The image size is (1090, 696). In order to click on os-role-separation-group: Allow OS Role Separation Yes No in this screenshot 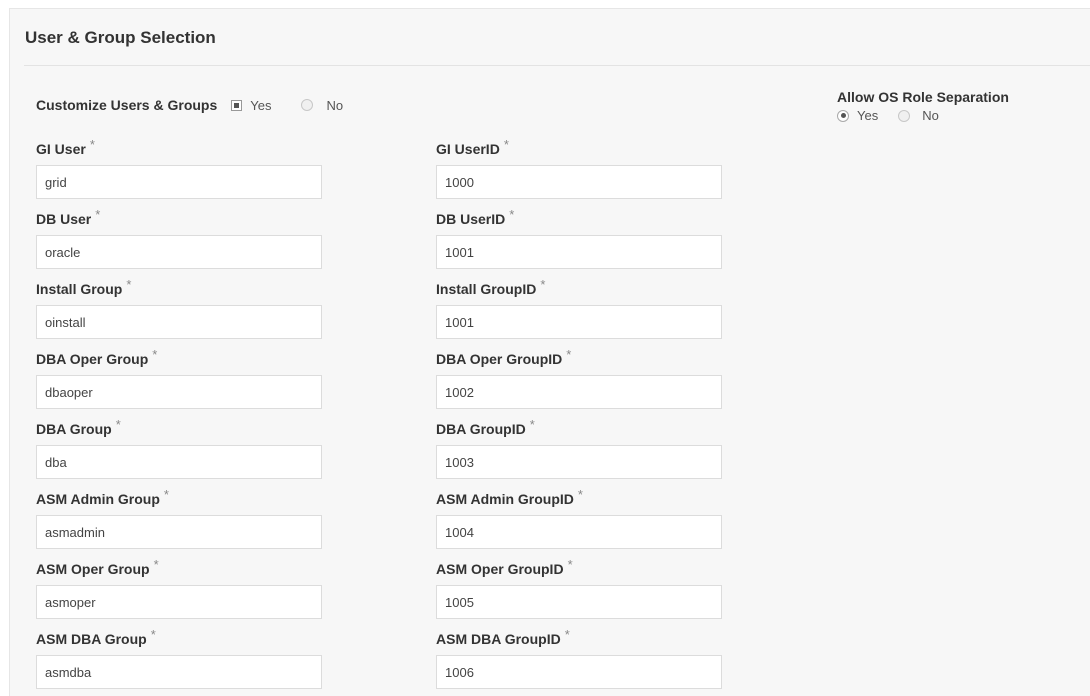, I will do `click(923, 106)`.